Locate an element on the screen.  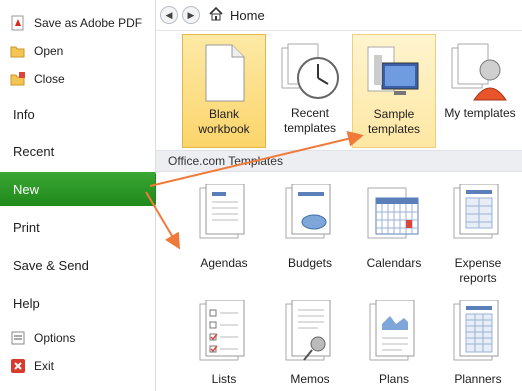
close-label: Close is located at coordinates (49, 79).